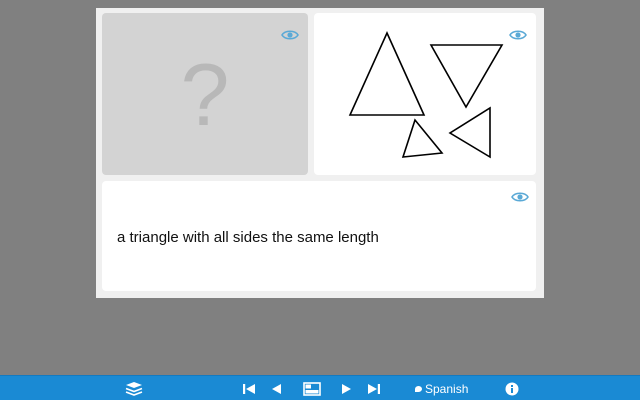  I want to click on bottom-toolbar: Spanish, so click(320, 387).